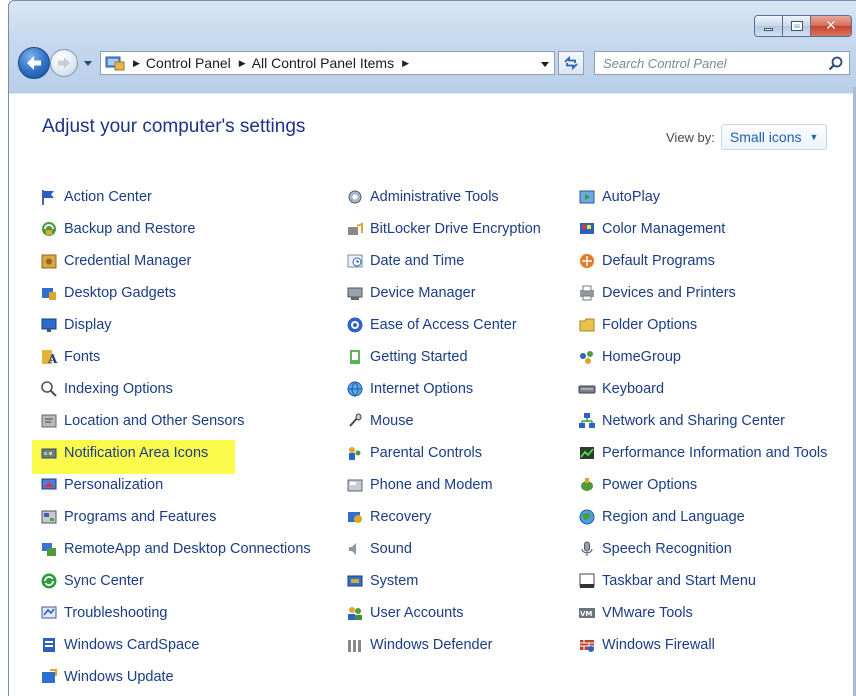  Describe the element at coordinates (355, 420) in the screenshot. I see `mouse-icon` at that location.